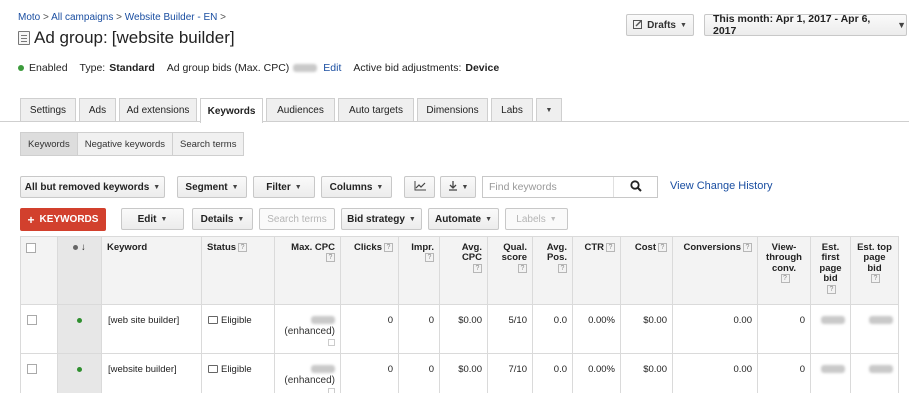 The width and height of the screenshot is (909, 393). I want to click on add-keywords-button: + KEYWORDS, so click(63, 219).